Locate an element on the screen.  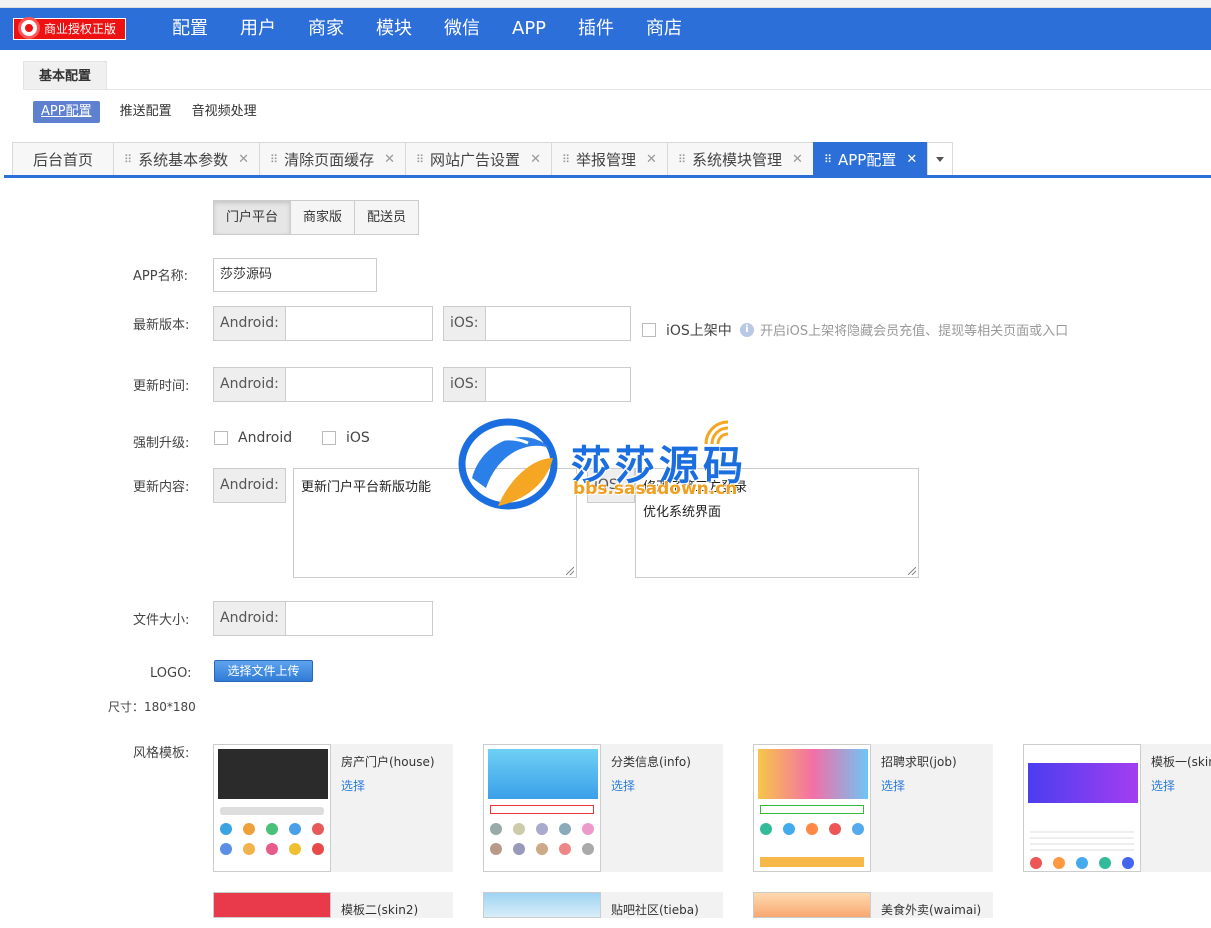
update-content-ios-textarea: 修改了第三方登录 优化系统界面 is located at coordinates (777, 523).